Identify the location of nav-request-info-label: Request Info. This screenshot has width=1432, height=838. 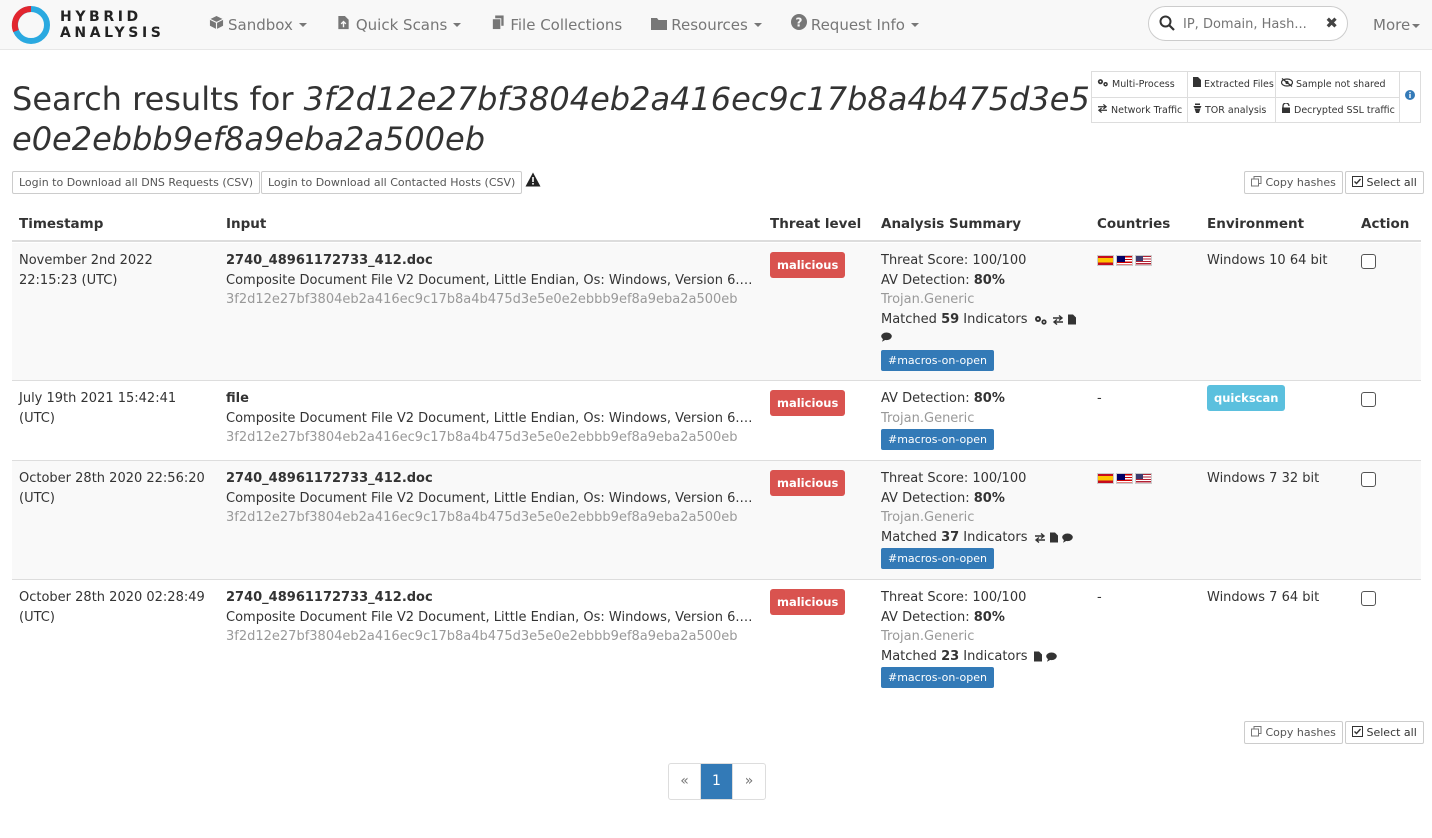
(857, 25).